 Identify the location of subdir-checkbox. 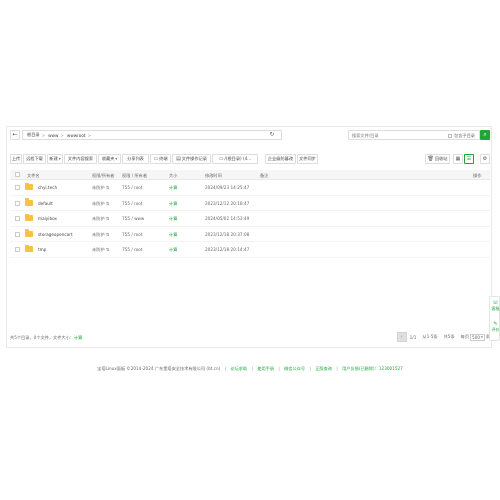
(450, 136).